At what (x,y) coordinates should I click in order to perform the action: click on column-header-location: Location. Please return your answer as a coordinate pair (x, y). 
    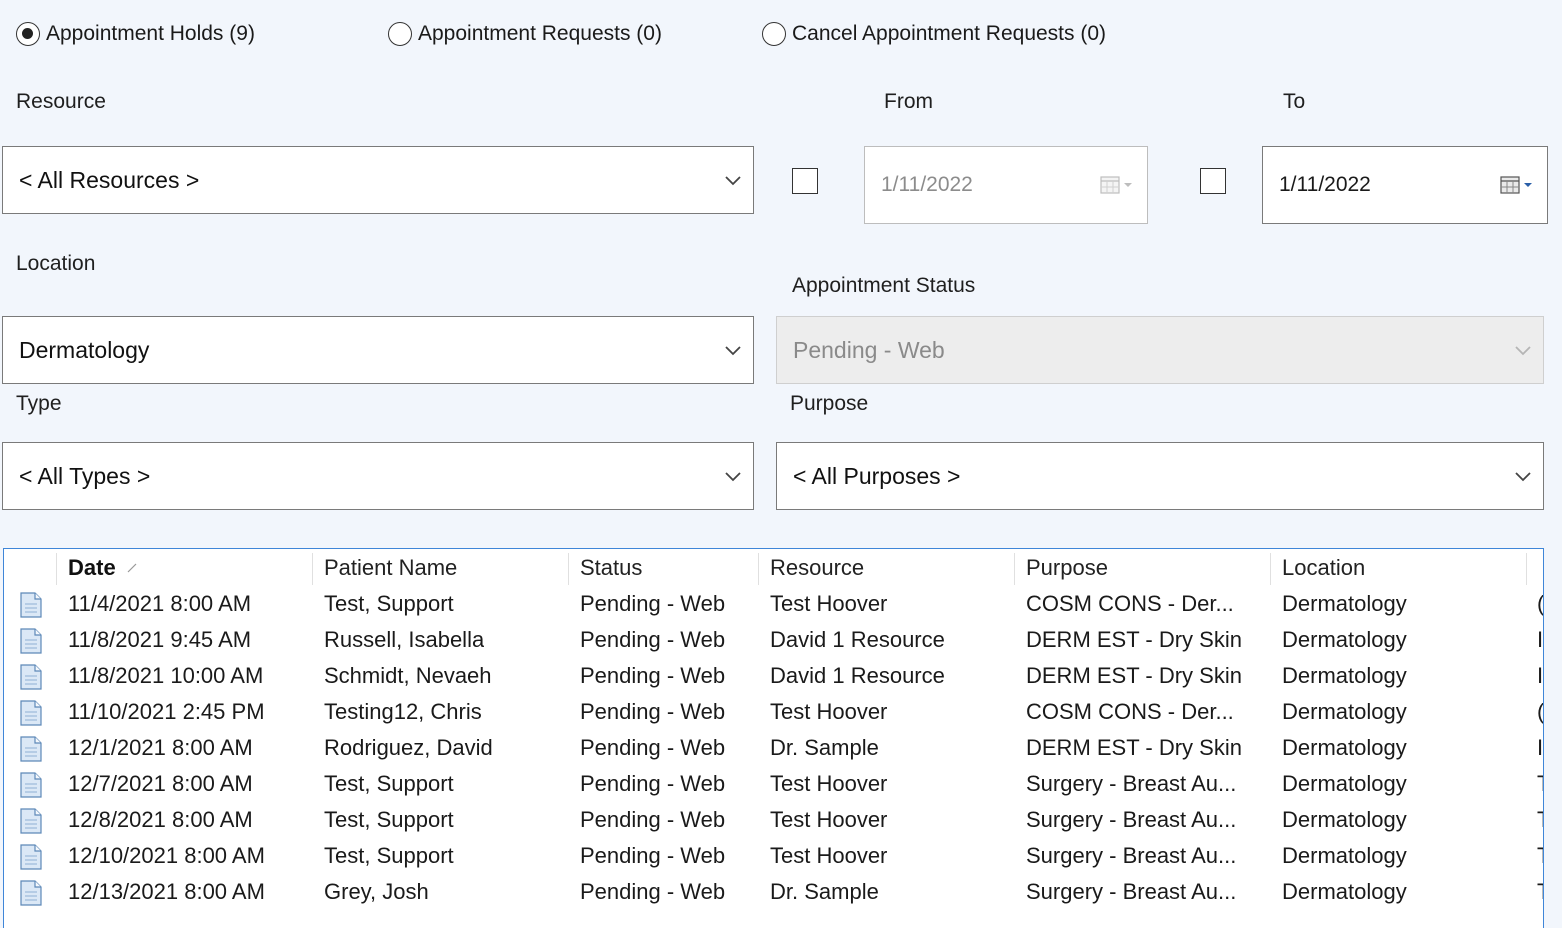
    Looking at the image, I should click on (1398, 568).